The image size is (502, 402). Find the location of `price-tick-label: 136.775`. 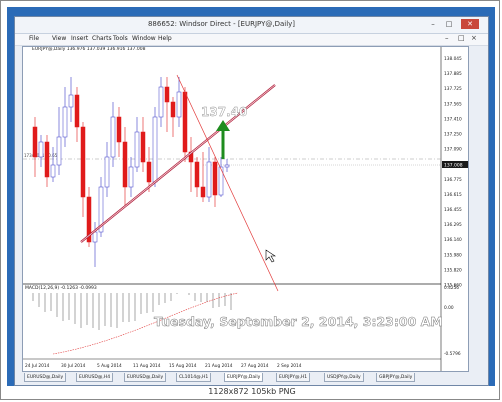

price-tick-label: 136.775 is located at coordinates (453, 180).